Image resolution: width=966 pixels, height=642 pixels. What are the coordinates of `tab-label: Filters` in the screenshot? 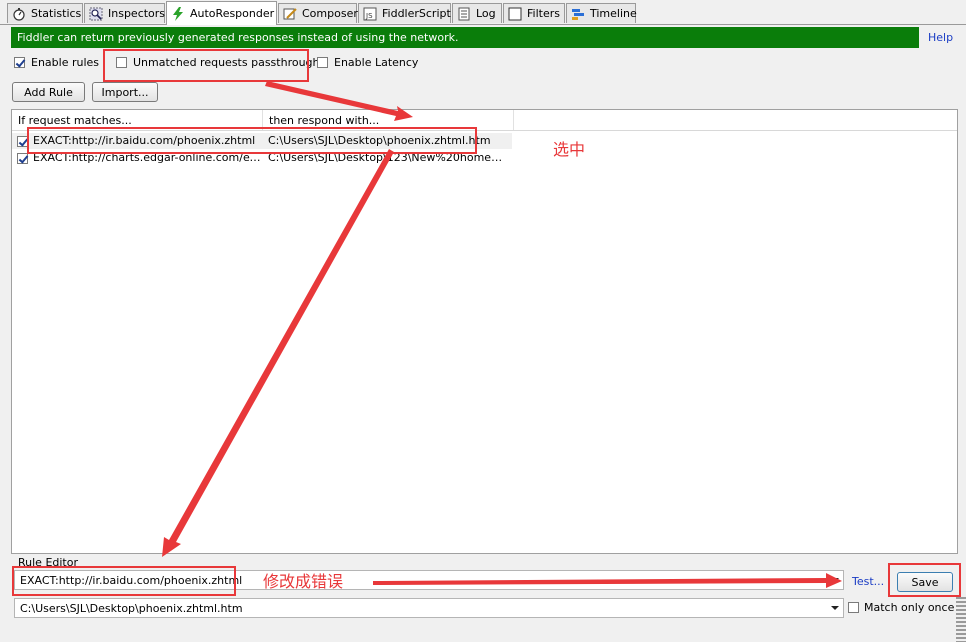 It's located at (543, 13).